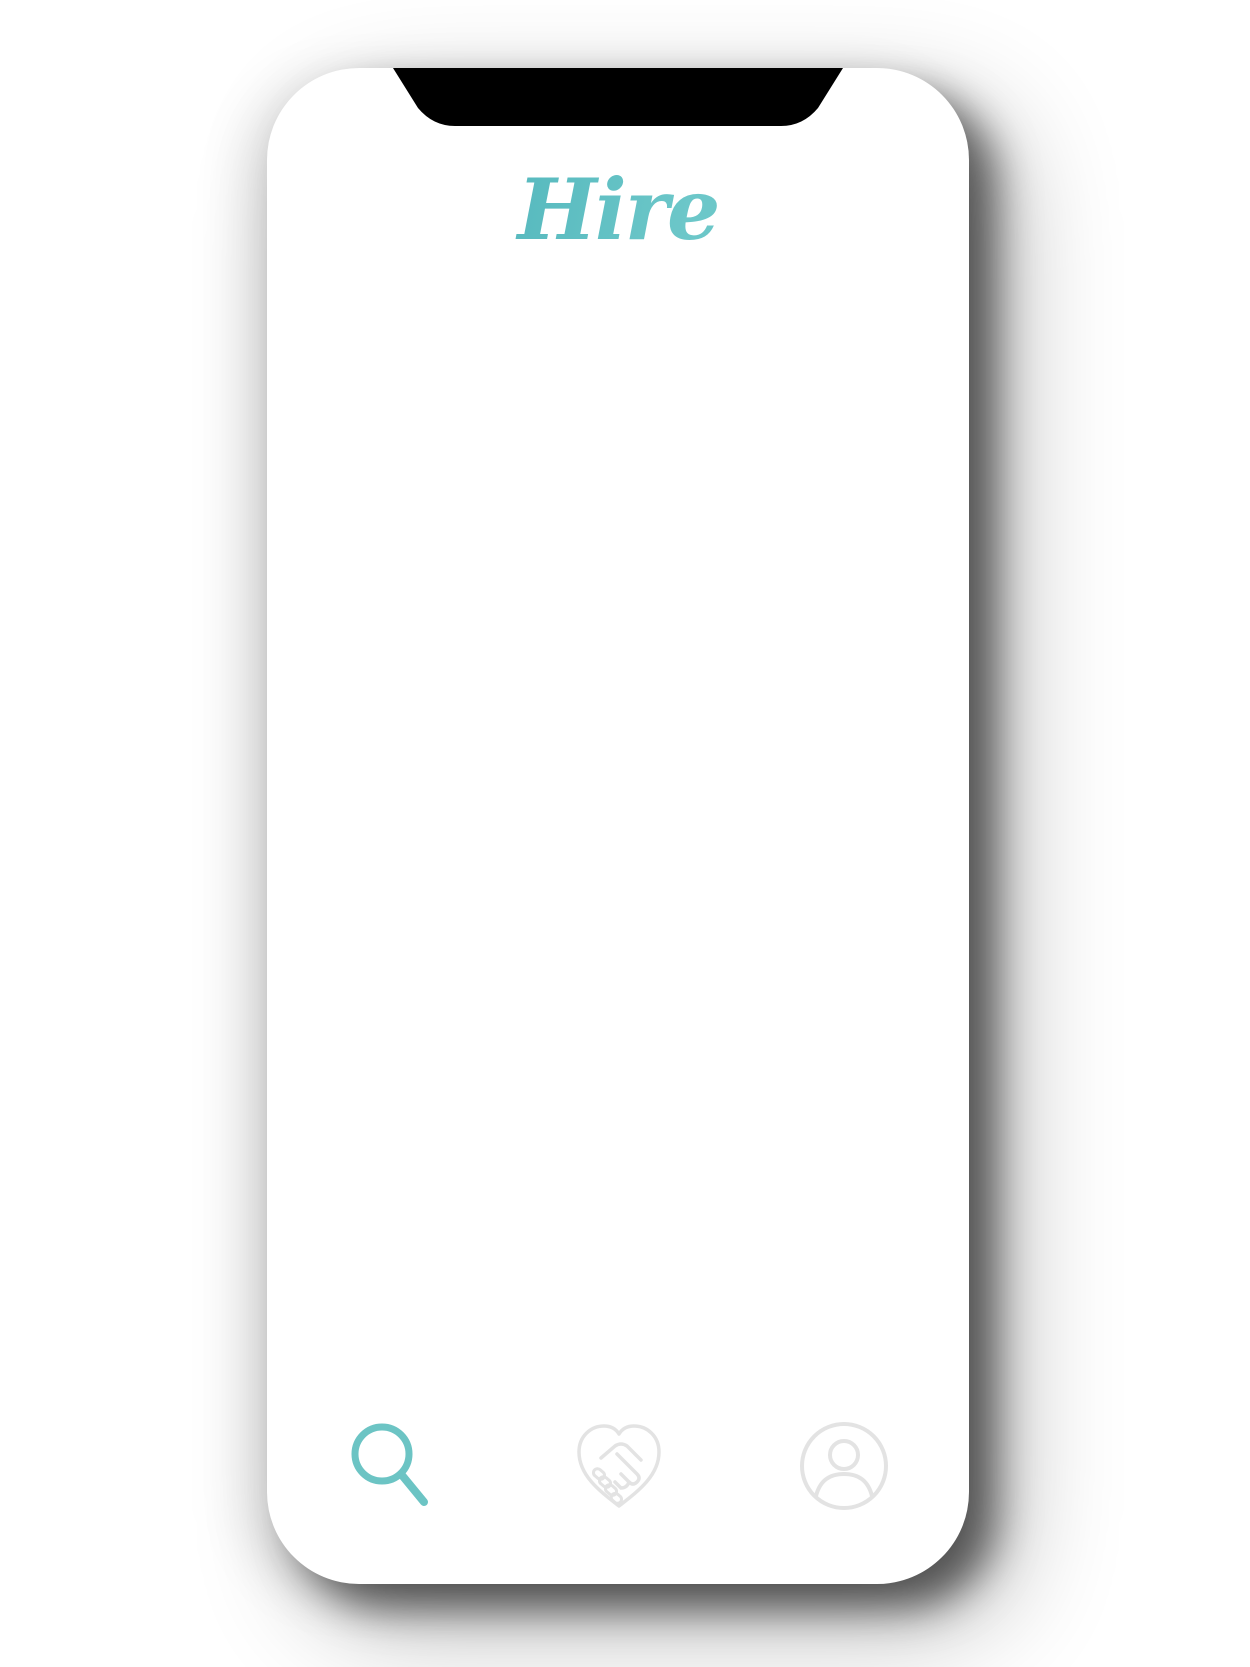 This screenshot has height=1667, width=1250. I want to click on tab-profile, so click(844, 1466).